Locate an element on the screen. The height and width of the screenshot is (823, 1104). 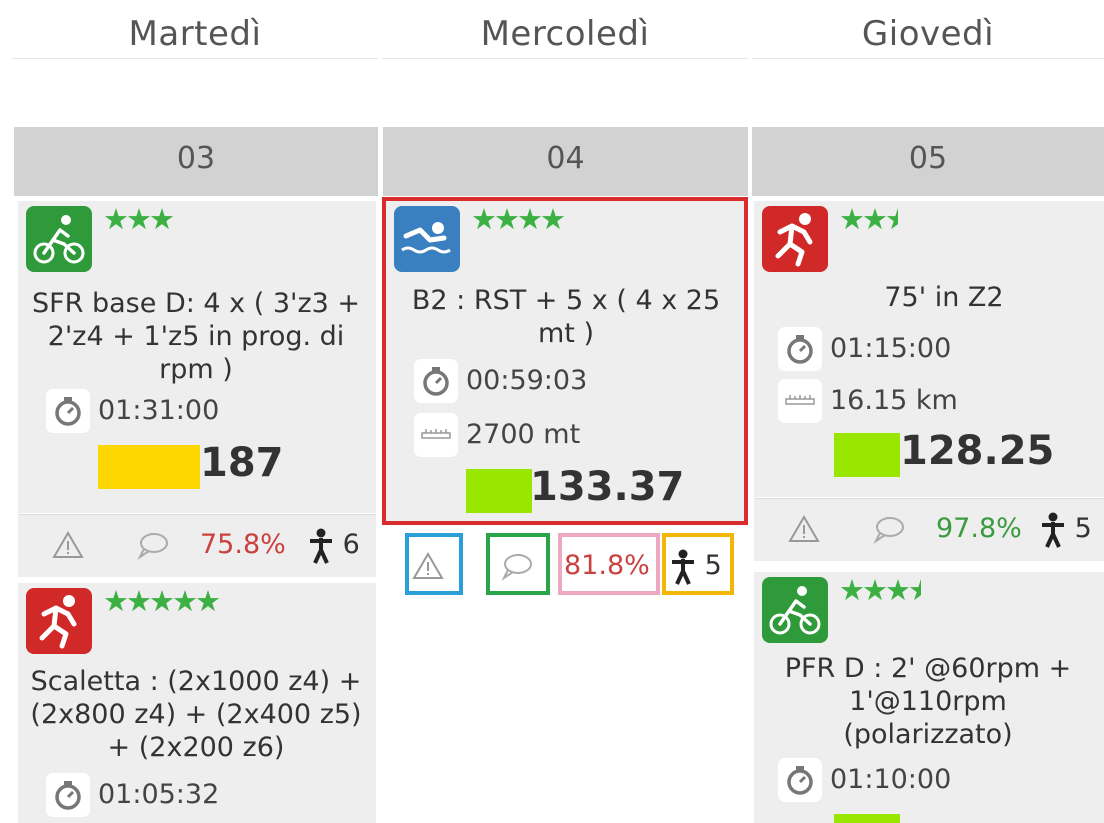
duration-row: 01:10:00 is located at coordinates (908, 780).